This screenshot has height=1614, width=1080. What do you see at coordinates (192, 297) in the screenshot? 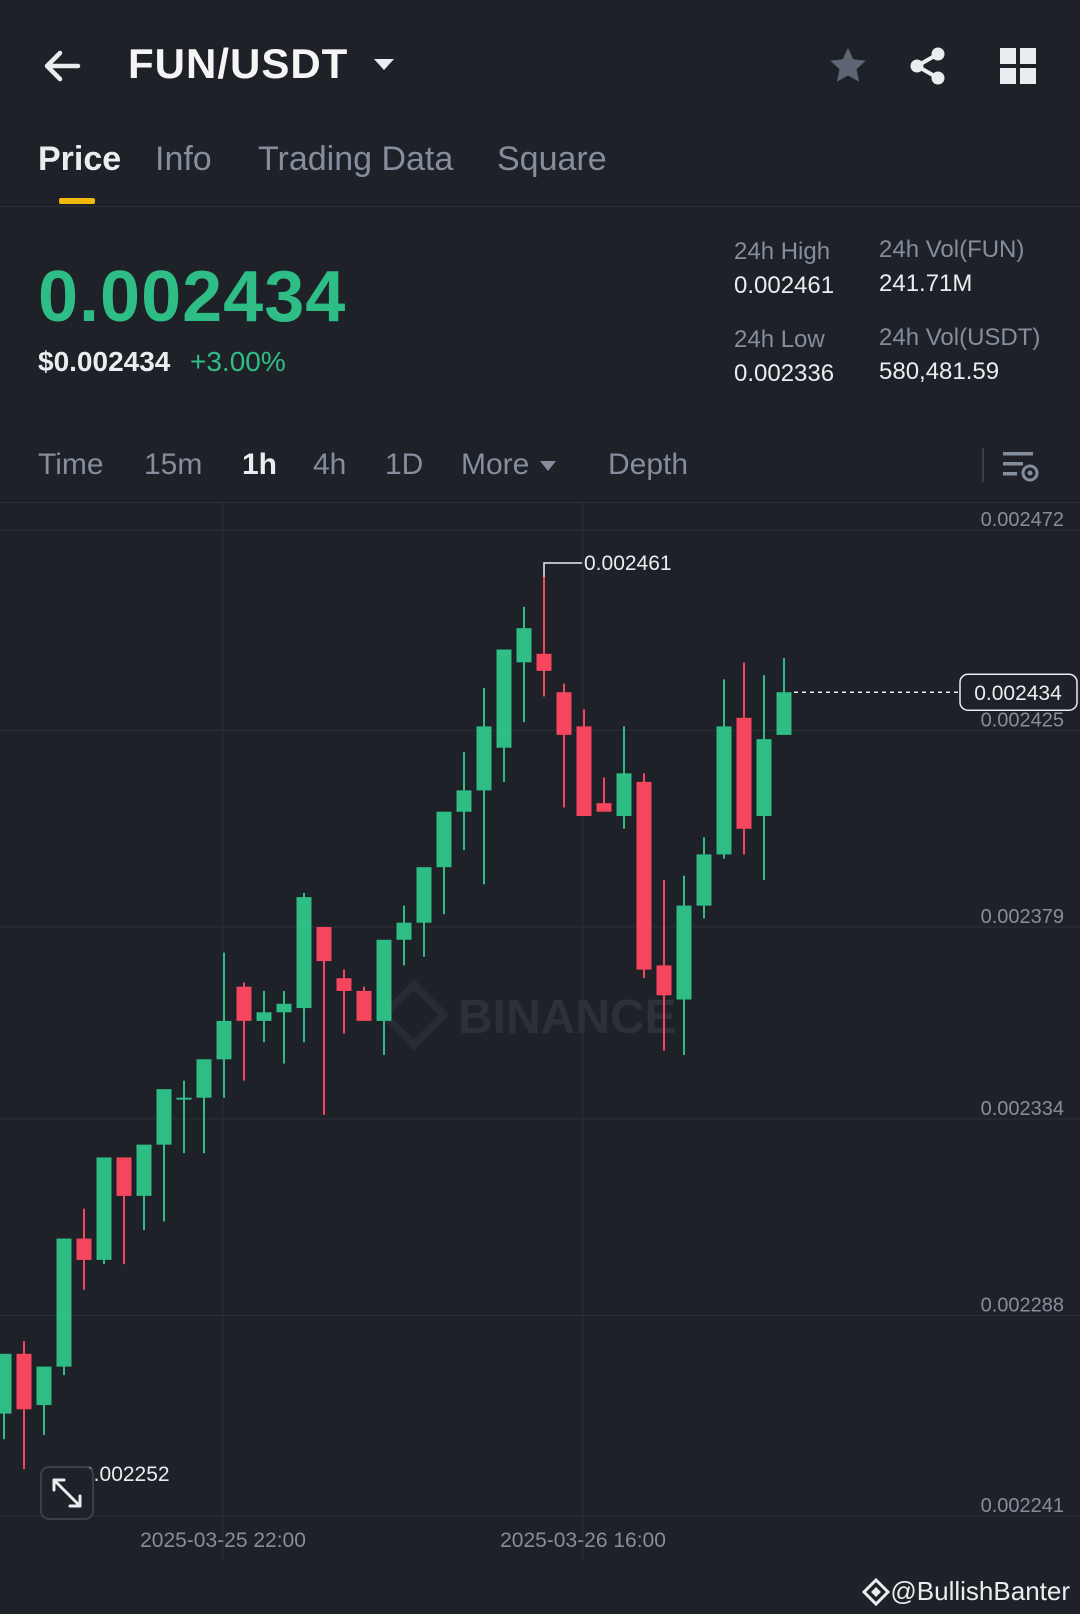
I see `last-price: 0.002434` at bounding box center [192, 297].